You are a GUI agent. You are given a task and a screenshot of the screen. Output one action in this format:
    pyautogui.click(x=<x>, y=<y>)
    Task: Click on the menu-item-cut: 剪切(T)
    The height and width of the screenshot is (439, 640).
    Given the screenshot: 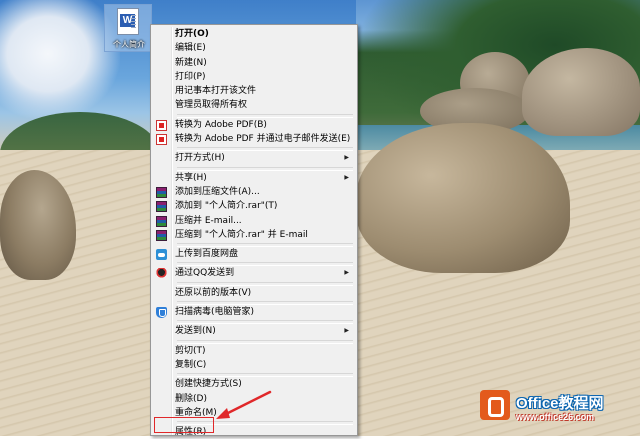 What is the action you would take?
    pyautogui.click(x=254, y=351)
    